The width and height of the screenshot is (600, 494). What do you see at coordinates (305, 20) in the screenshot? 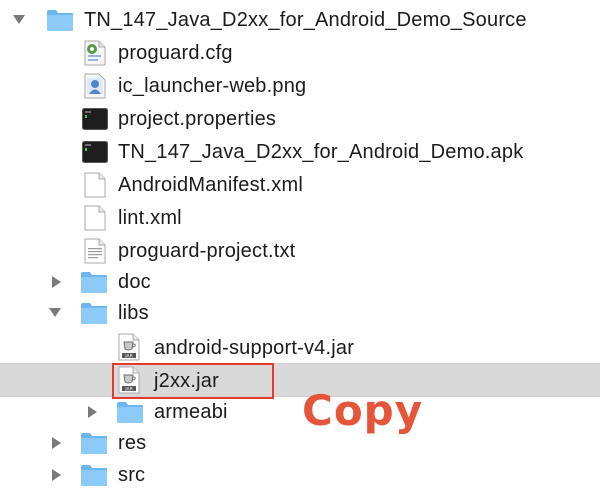
I see `row-label: TN_147_Java_D2xx_for_Android_Demo_Source` at bounding box center [305, 20].